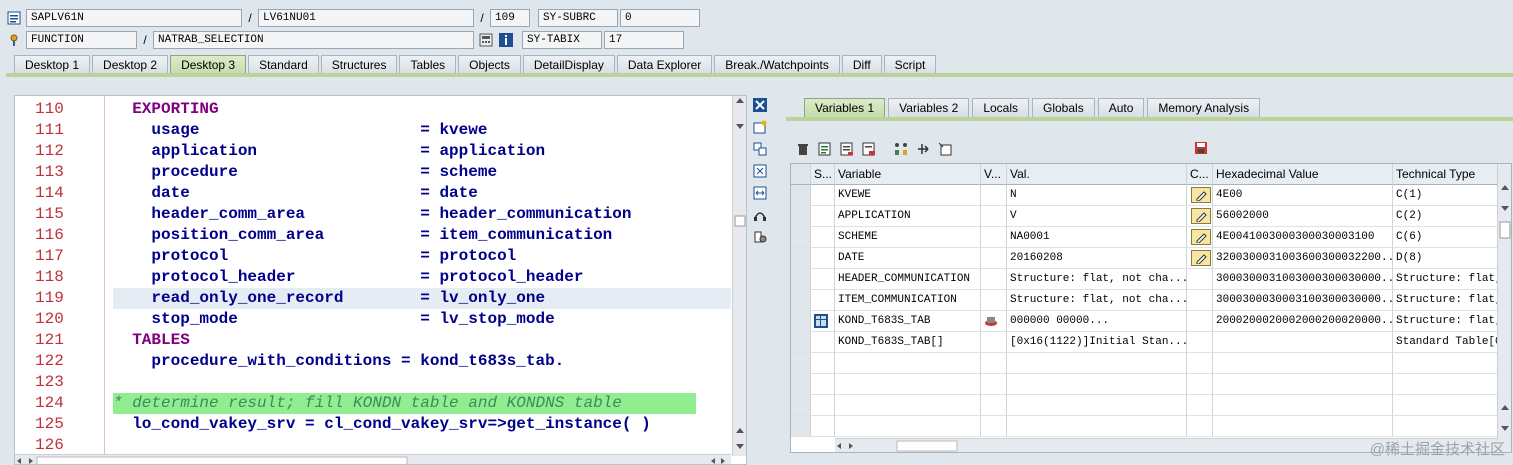 The image size is (1513, 465). I want to click on tab-break-watchpoints: Break./Watchpoints, so click(777, 64).